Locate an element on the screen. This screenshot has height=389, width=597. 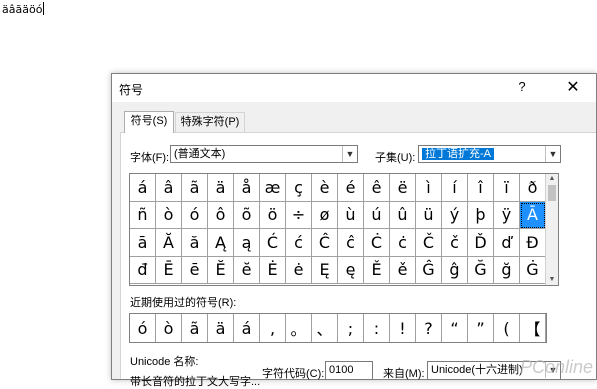
font-value: (普通文本) is located at coordinates (200, 154).